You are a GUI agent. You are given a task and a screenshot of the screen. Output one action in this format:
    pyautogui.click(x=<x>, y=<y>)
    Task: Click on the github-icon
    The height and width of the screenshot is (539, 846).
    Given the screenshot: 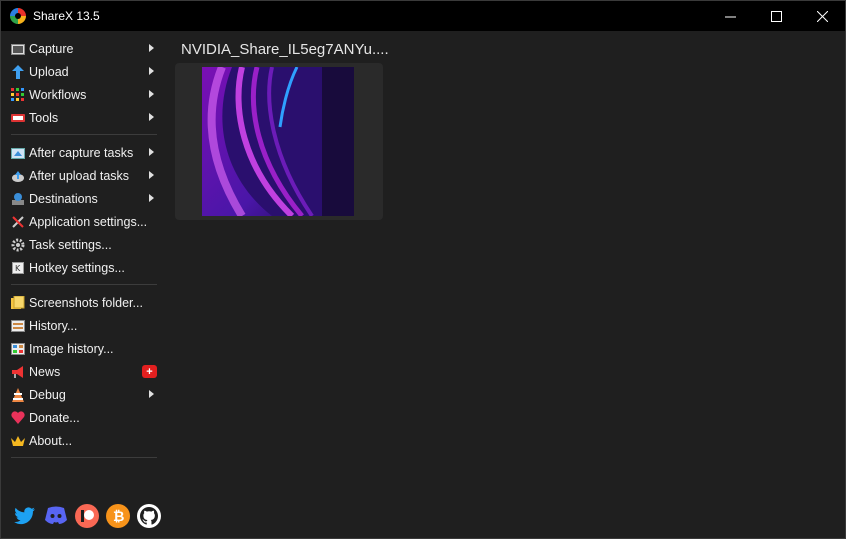 What is the action you would take?
    pyautogui.click(x=149, y=516)
    